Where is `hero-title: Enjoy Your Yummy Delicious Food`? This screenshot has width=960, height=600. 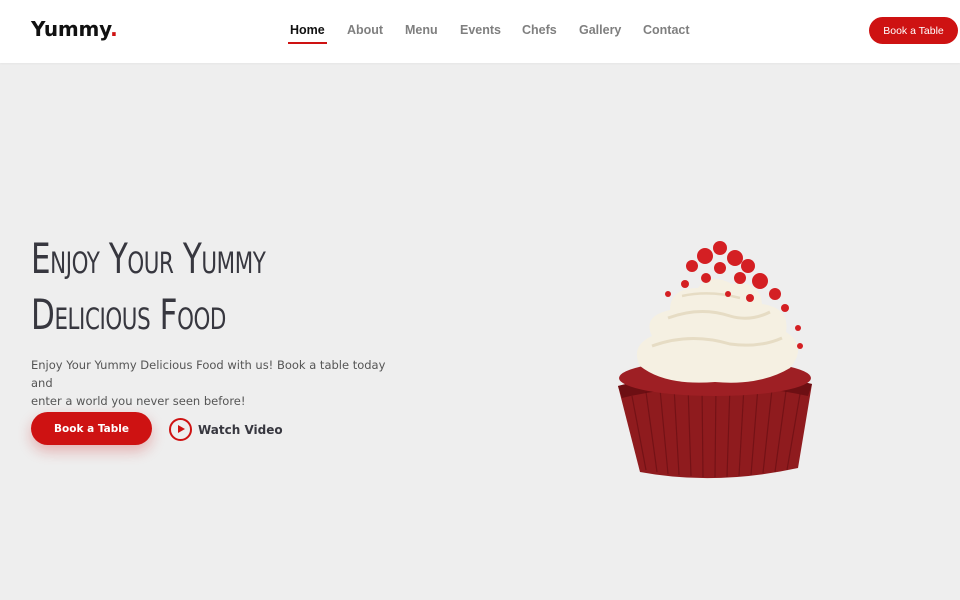 hero-title: Enjoy Your Yummy Delicious Food is located at coordinates (187, 287).